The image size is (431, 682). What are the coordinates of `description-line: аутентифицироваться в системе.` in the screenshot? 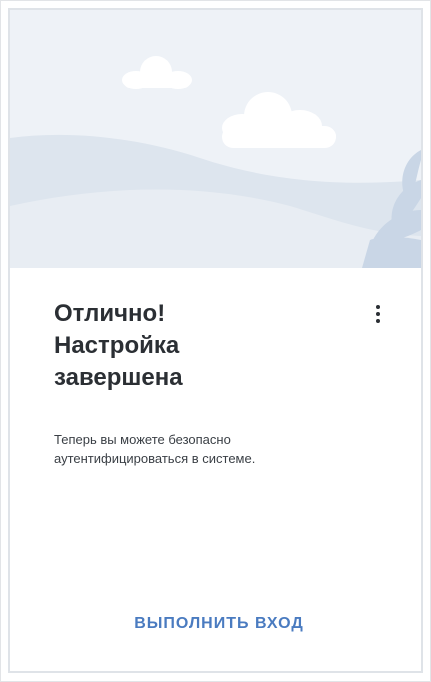 It's located at (155, 458).